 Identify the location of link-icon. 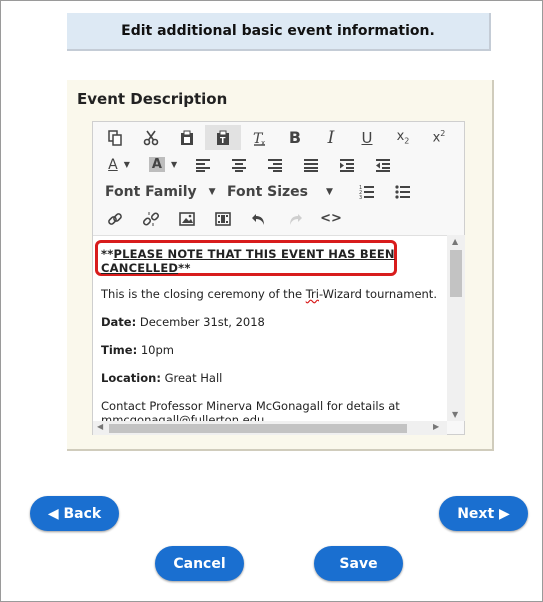
(115, 218).